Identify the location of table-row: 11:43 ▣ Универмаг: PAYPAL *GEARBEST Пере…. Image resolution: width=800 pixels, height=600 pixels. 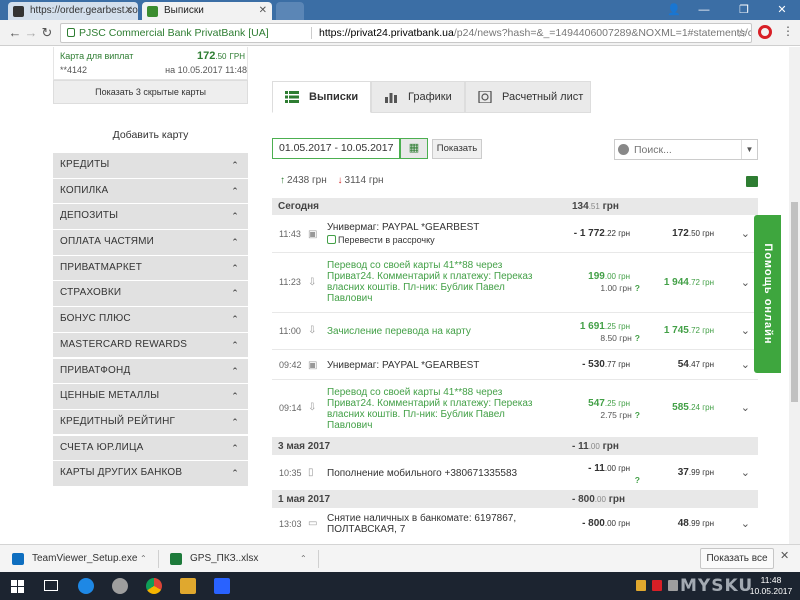
(515, 234).